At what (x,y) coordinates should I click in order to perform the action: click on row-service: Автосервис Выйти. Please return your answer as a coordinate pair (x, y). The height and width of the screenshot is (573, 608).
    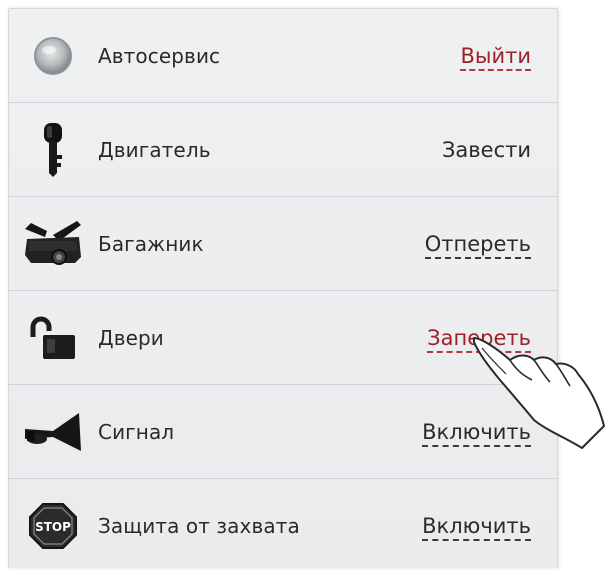
    Looking at the image, I should click on (283, 56).